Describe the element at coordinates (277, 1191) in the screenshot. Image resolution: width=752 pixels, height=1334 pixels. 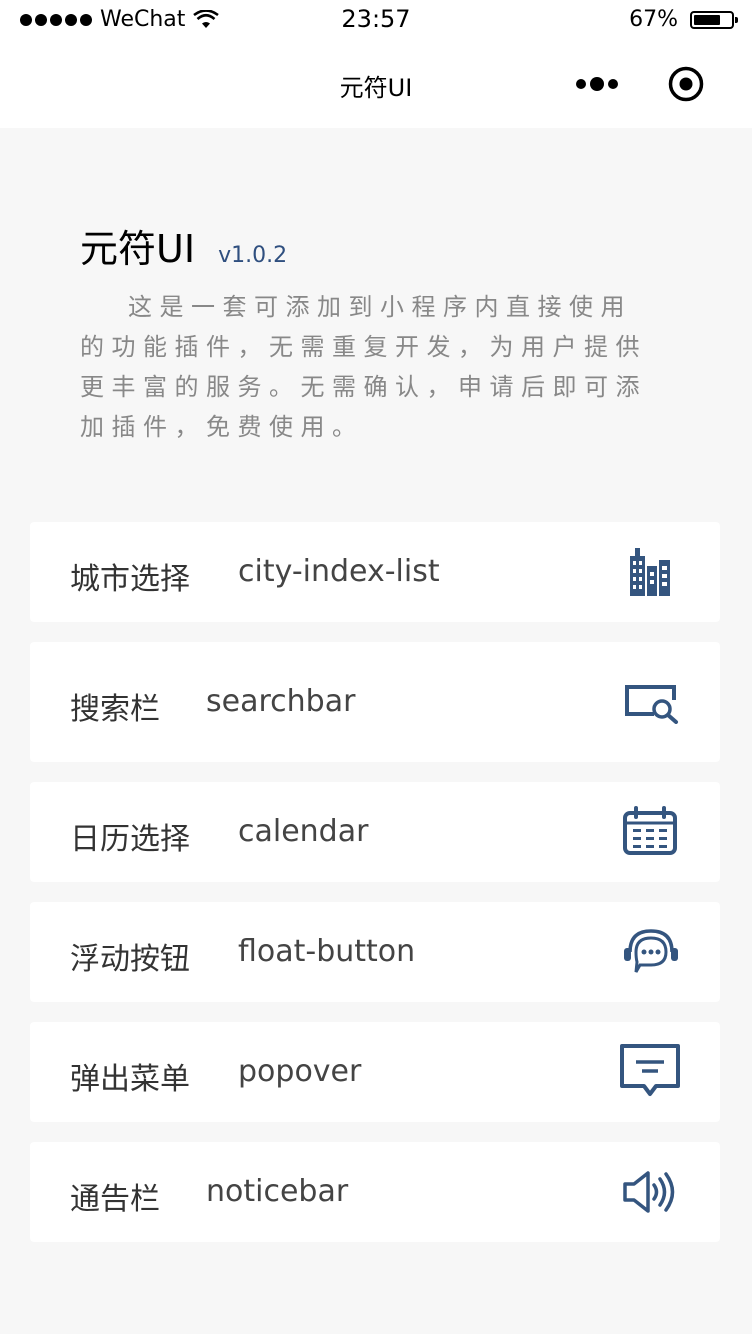
I see `item-en-label: noticebar` at that location.